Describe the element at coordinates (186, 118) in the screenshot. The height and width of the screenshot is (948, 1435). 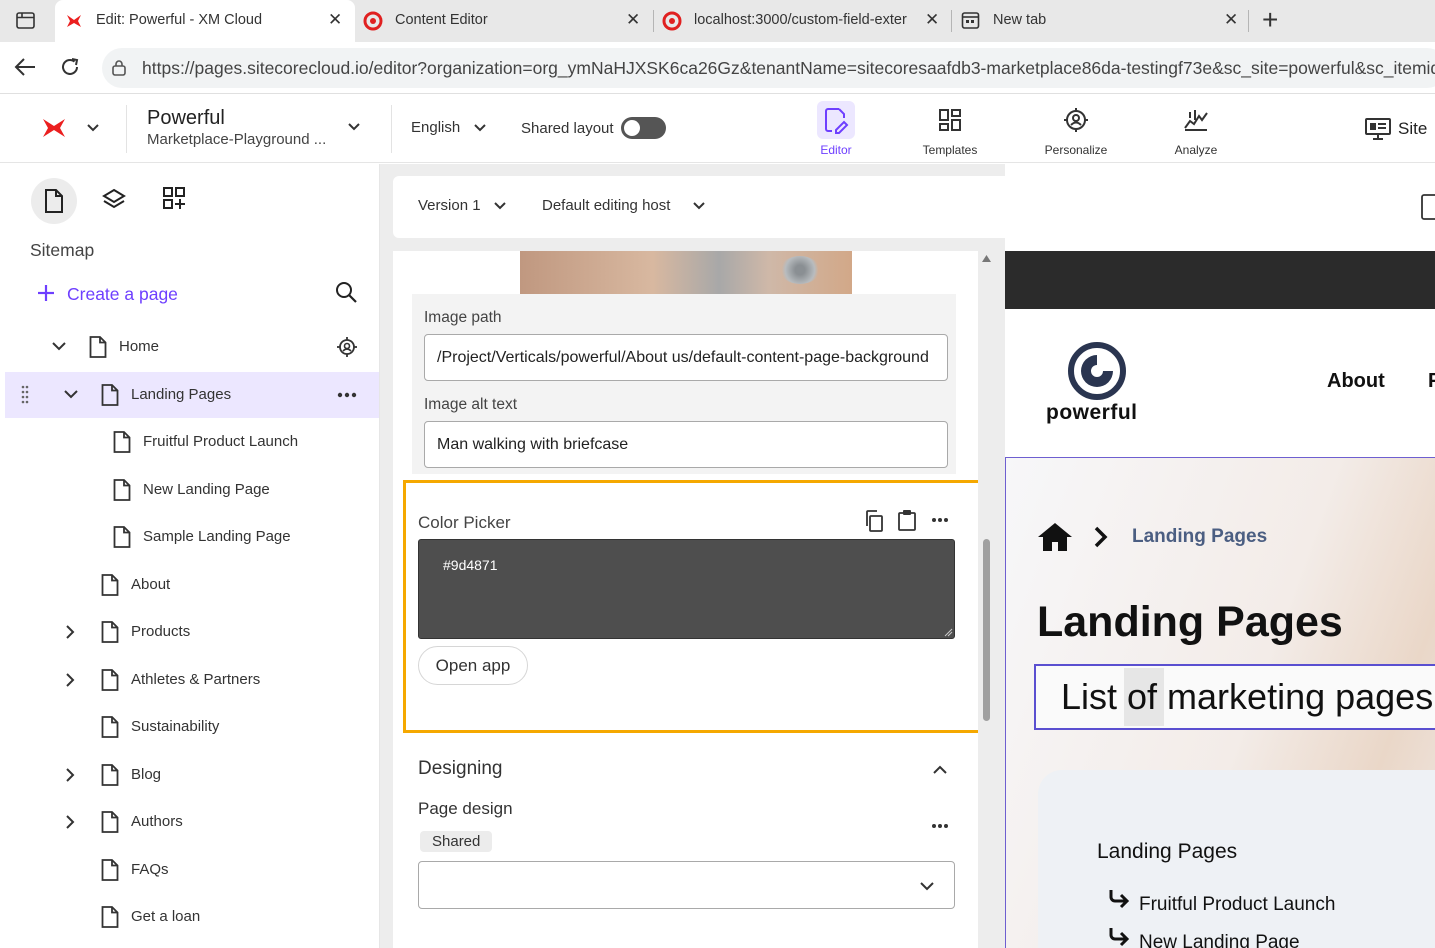
I see `site-name: Powerful` at that location.